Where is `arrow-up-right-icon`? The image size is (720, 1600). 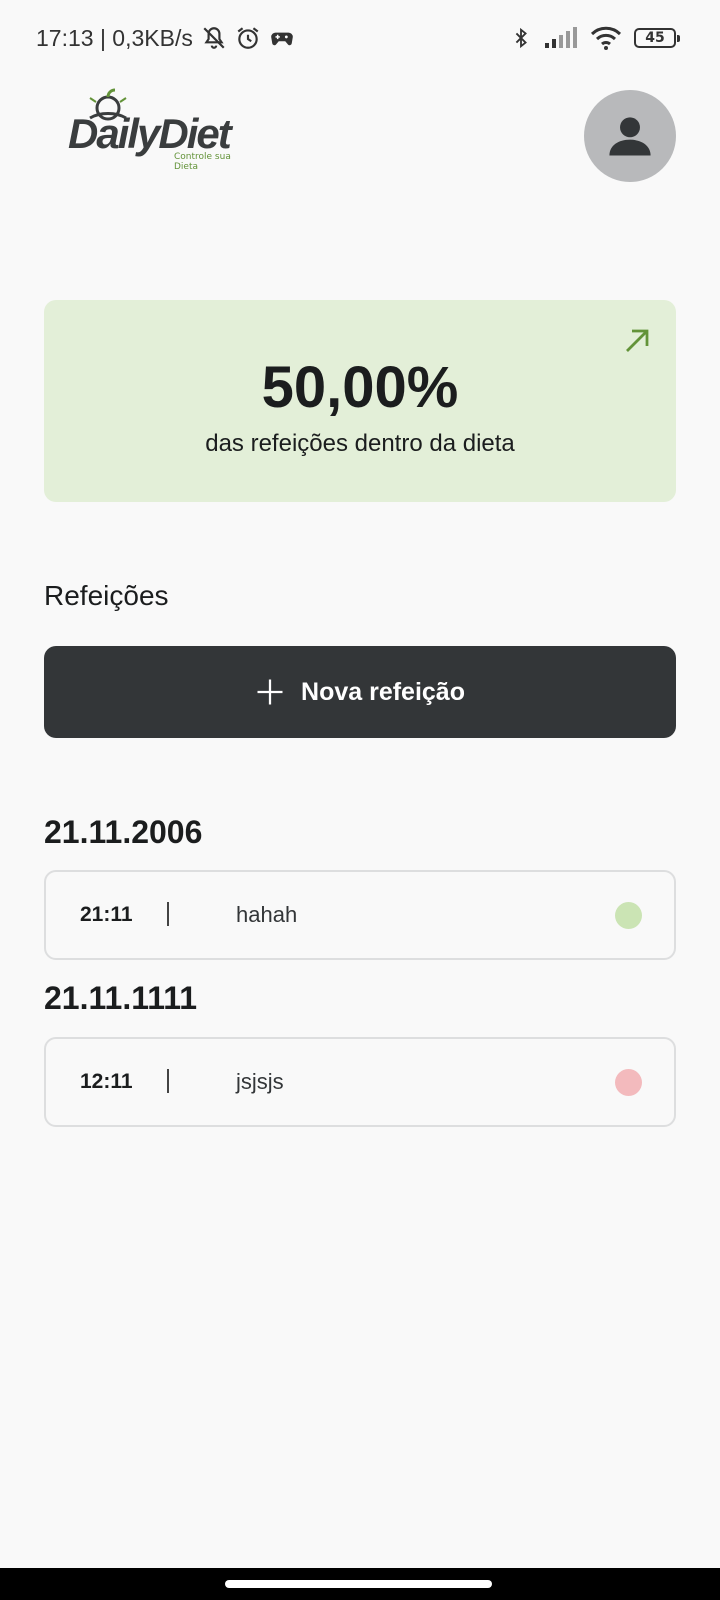 arrow-up-right-icon is located at coordinates (637, 341).